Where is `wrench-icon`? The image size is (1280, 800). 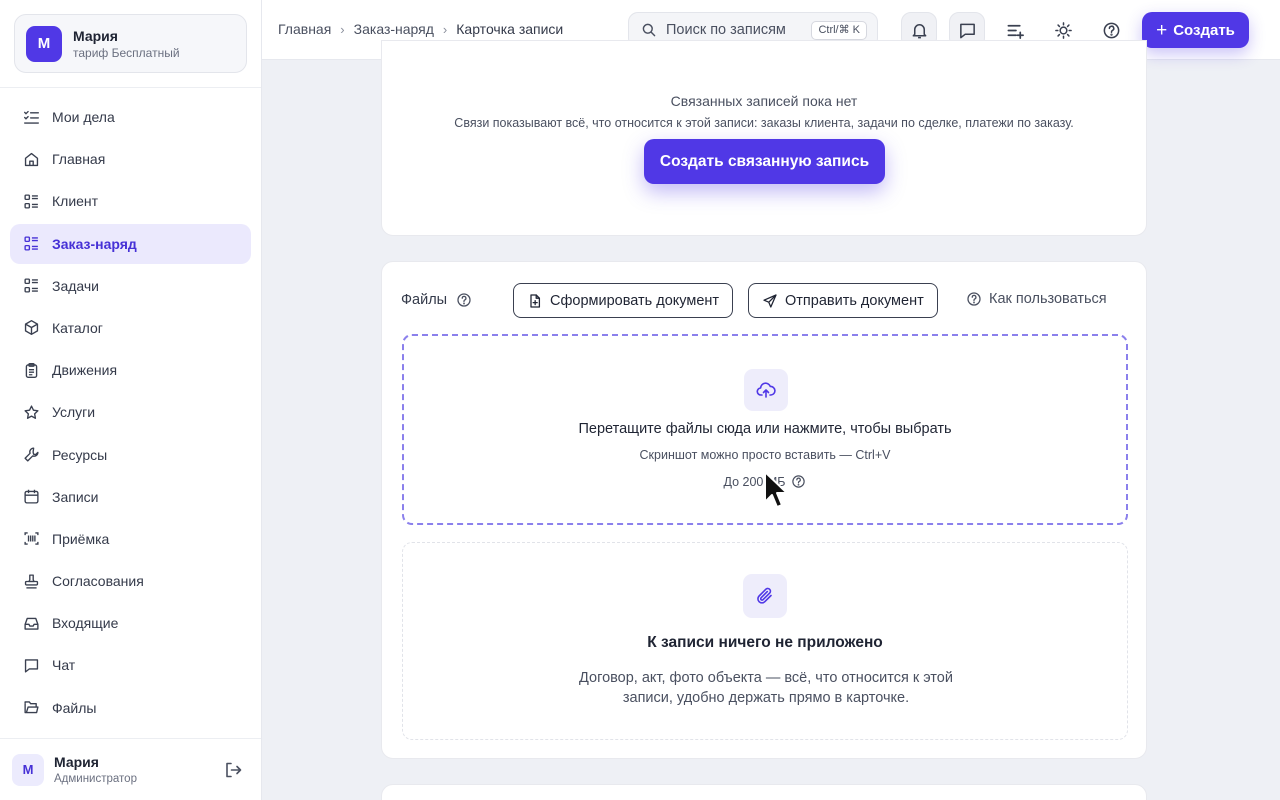 wrench-icon is located at coordinates (31, 455).